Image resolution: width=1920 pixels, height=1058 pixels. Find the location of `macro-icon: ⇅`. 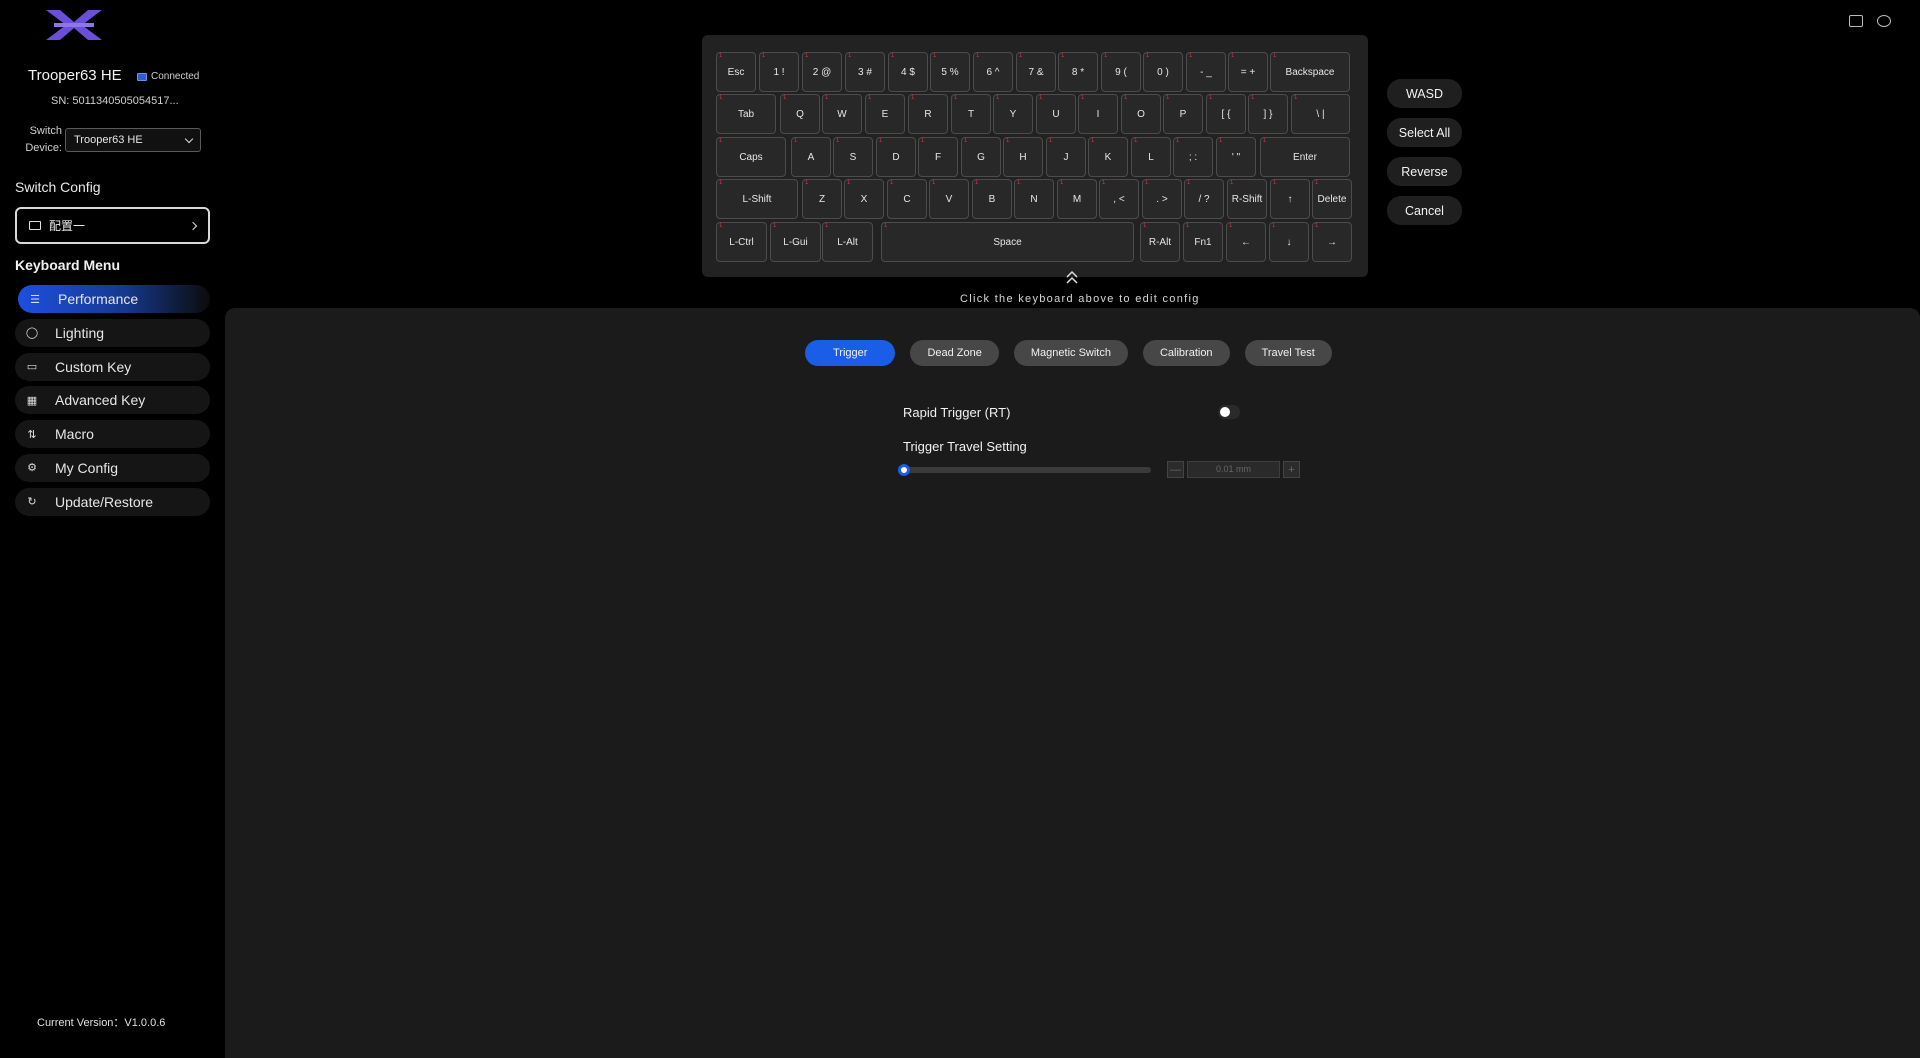

macro-icon: ⇅ is located at coordinates (32, 434).